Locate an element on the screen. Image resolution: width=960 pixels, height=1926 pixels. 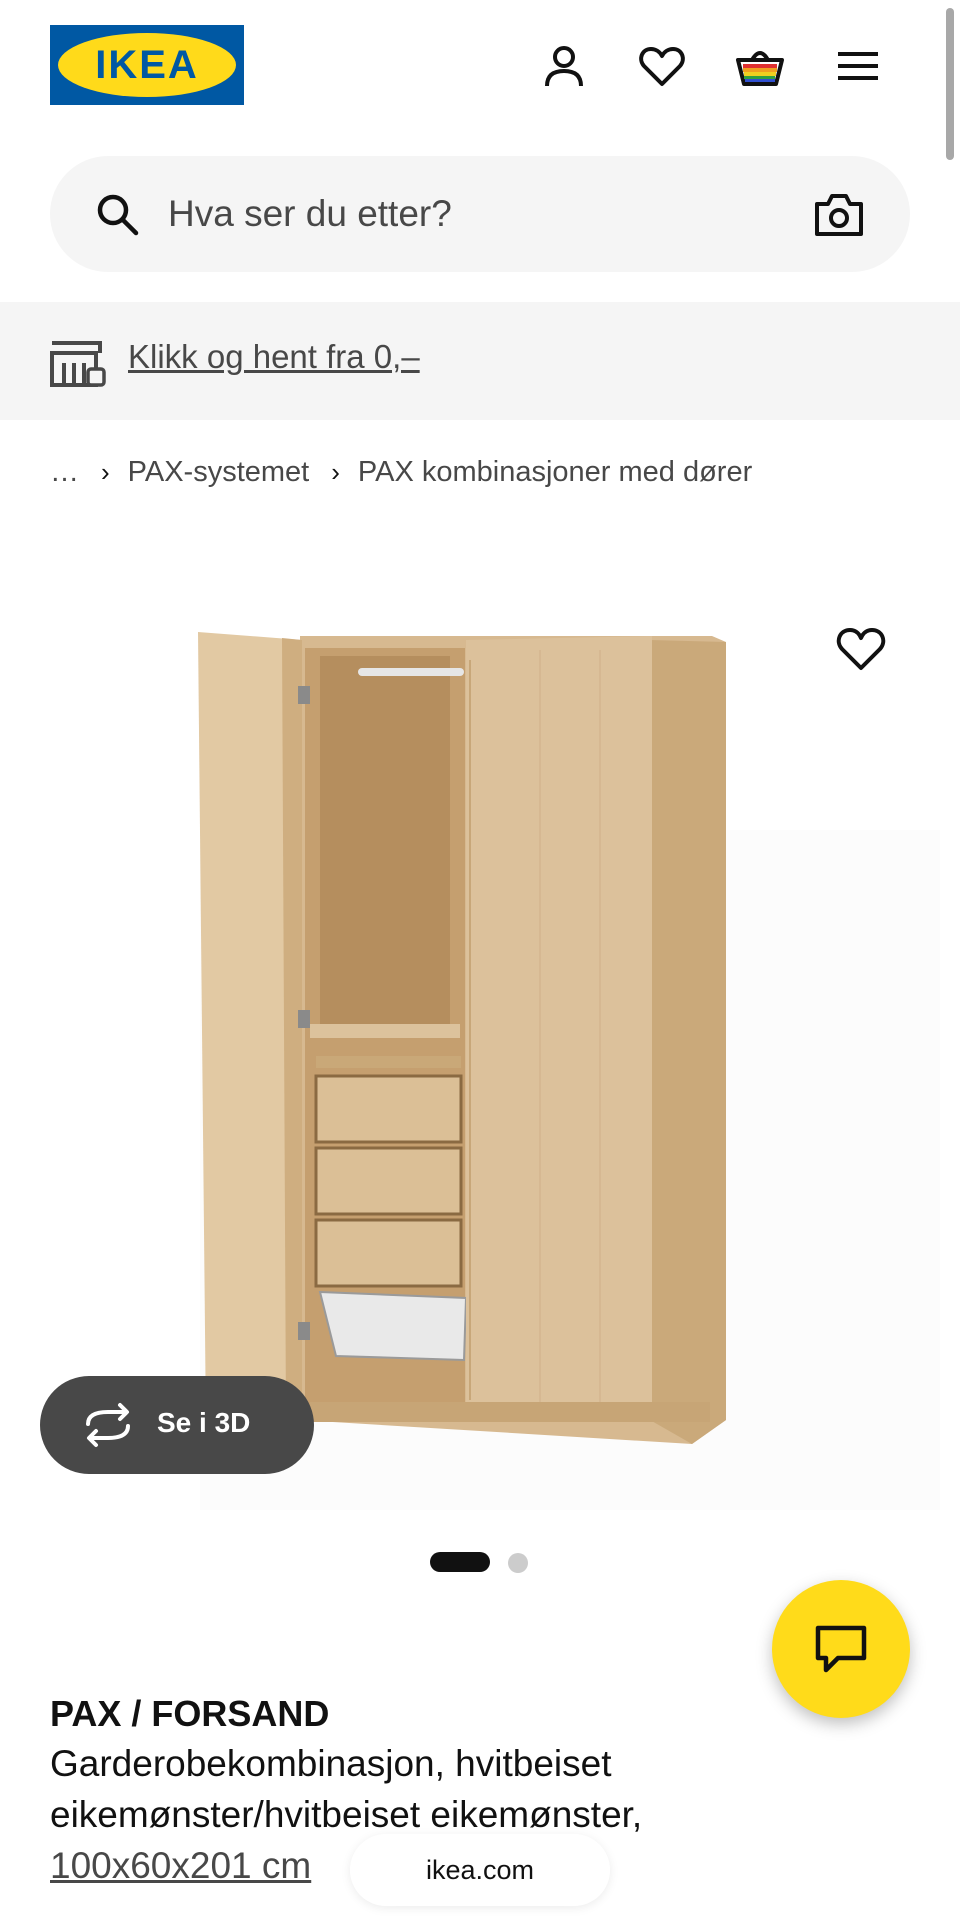
search-input is located at coordinates (448, 214).